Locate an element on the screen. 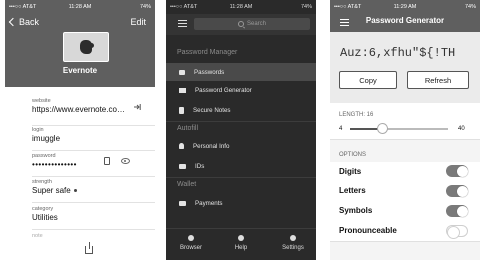 This screenshot has width=480, height=260. generated-password: Auz:6,xfhu"${!TH is located at coordinates (398, 53).